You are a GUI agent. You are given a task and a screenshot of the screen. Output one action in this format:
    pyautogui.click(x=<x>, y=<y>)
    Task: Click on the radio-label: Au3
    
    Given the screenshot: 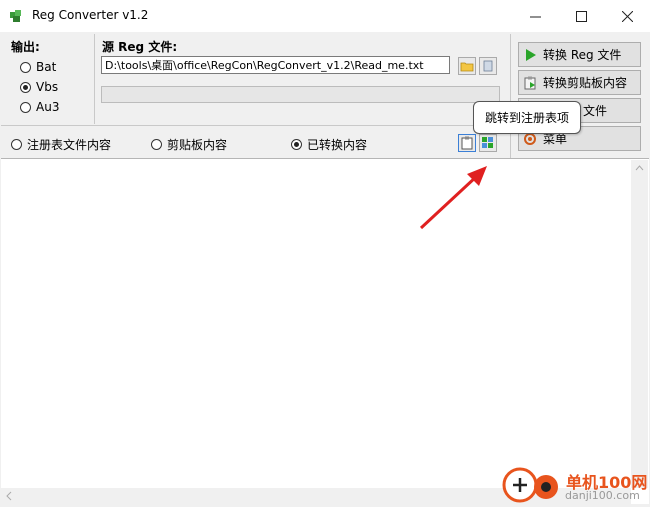 What is the action you would take?
    pyautogui.click(x=48, y=107)
    